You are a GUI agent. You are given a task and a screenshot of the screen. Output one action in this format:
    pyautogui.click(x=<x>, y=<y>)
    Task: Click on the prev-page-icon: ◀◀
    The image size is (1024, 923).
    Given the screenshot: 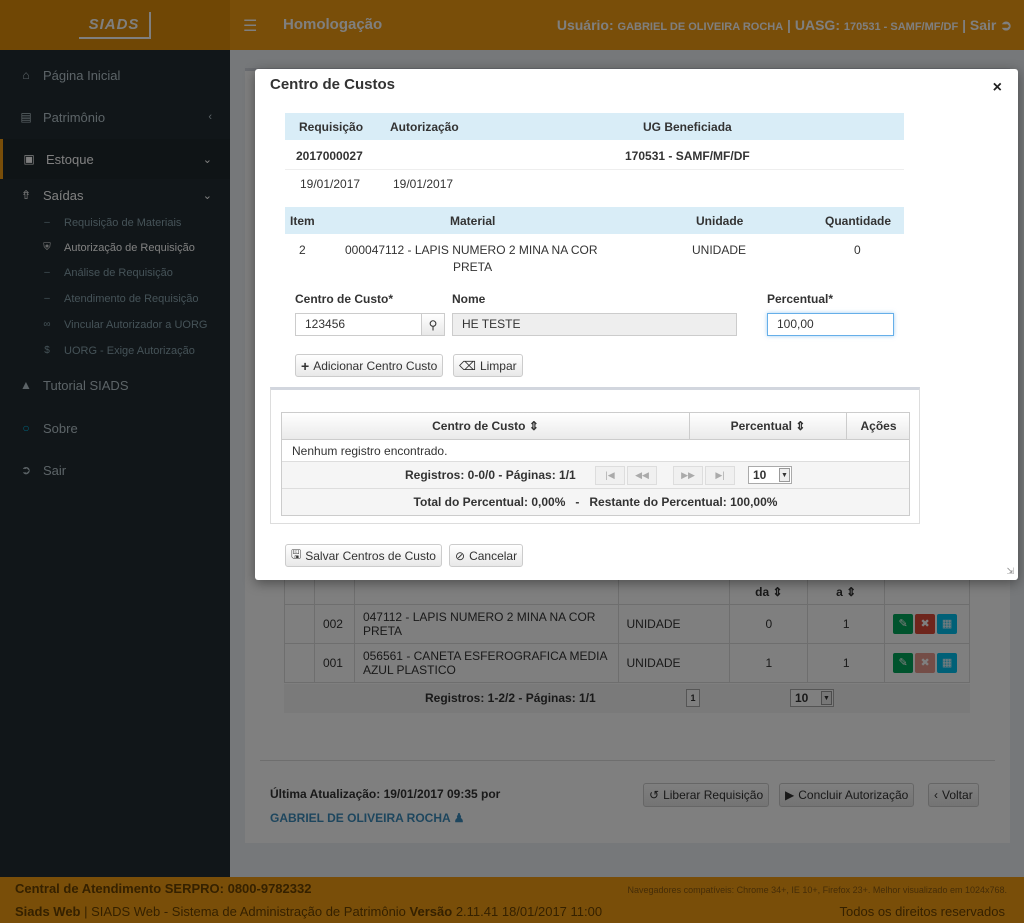 What is the action you would take?
    pyautogui.click(x=642, y=475)
    